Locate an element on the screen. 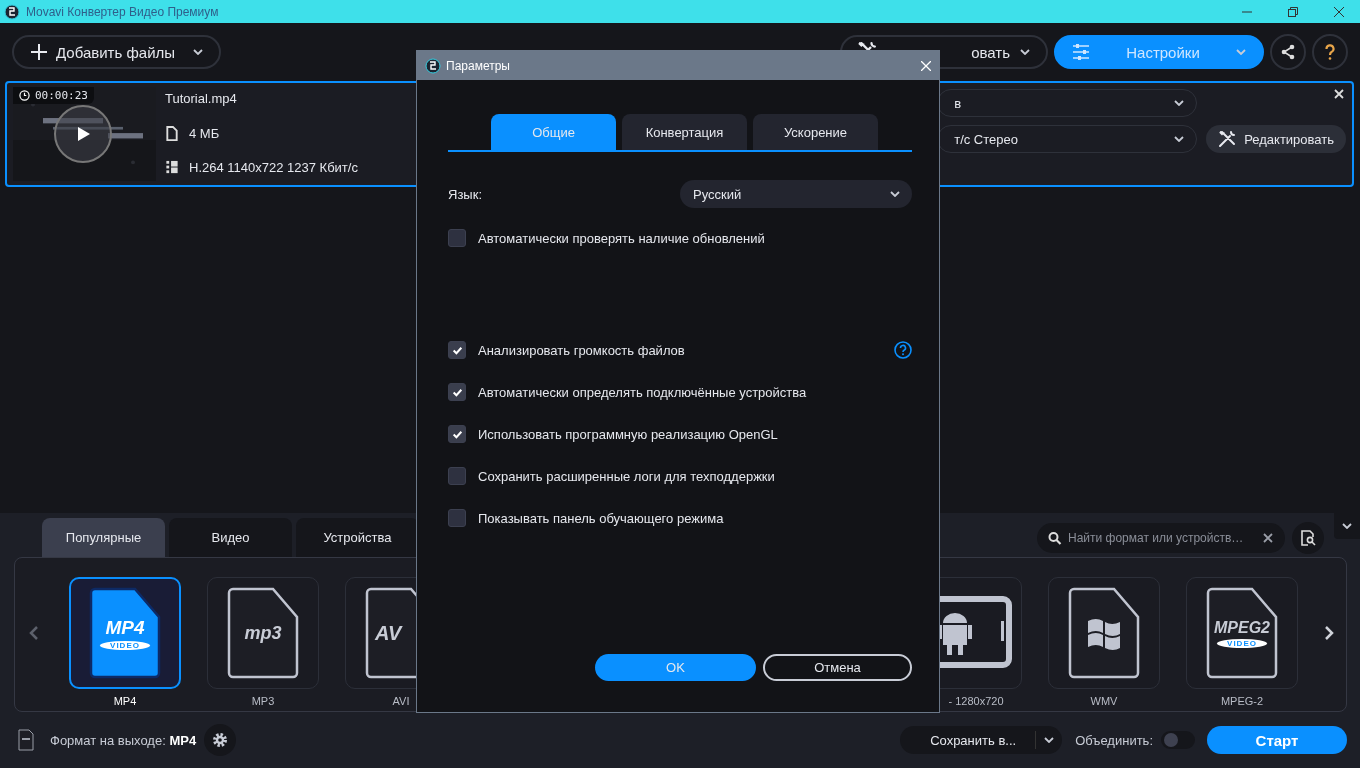  dialog-title: Параметры is located at coordinates (478, 65).